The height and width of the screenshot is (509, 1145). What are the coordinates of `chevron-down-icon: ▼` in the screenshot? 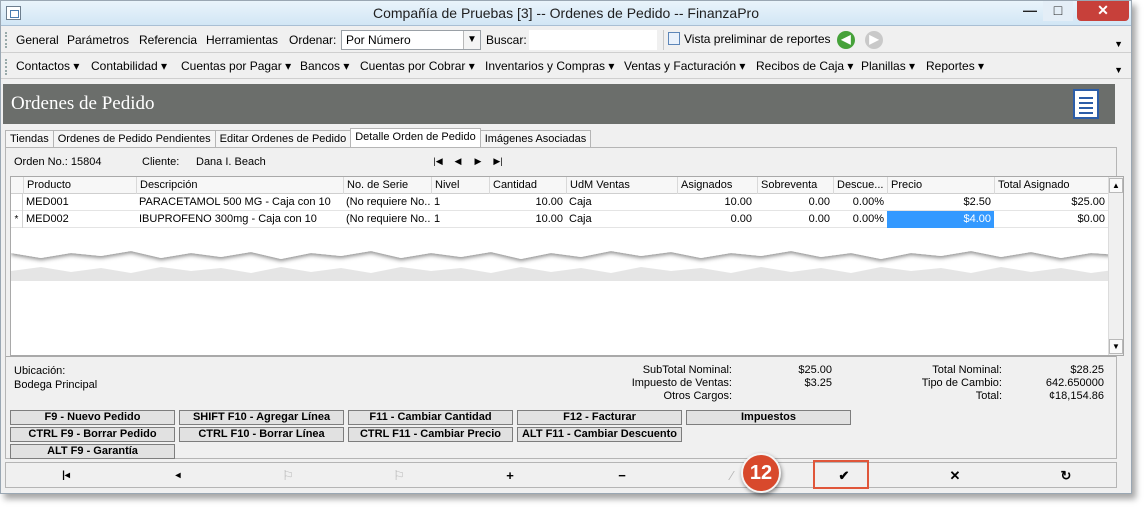 It's located at (471, 40).